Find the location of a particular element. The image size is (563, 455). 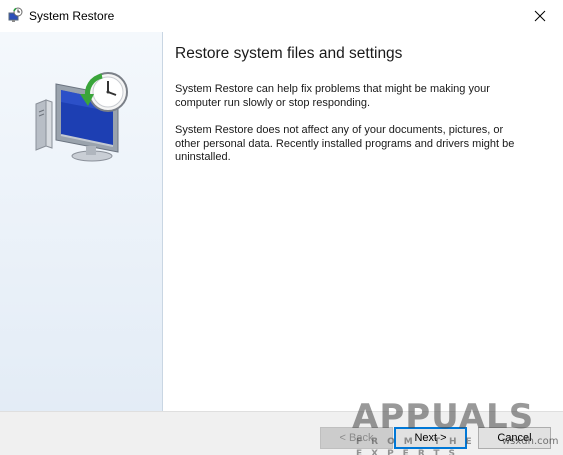

watermark-brand-text: wsxdn.com is located at coordinates (530, 441).